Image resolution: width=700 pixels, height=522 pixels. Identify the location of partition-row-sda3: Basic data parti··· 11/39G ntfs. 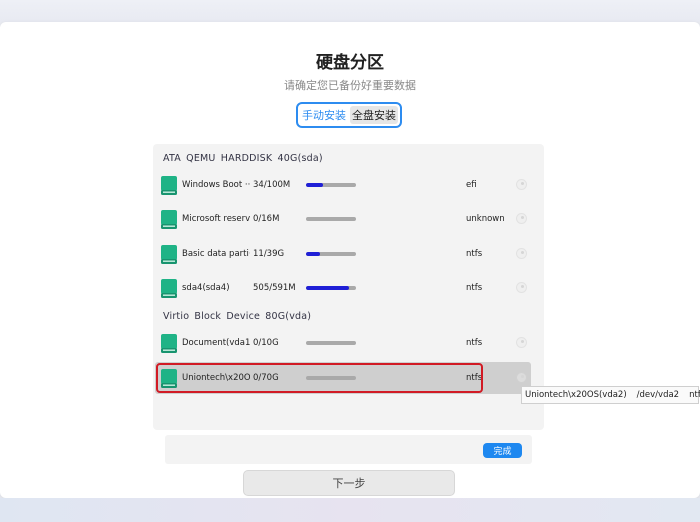
(343, 254).